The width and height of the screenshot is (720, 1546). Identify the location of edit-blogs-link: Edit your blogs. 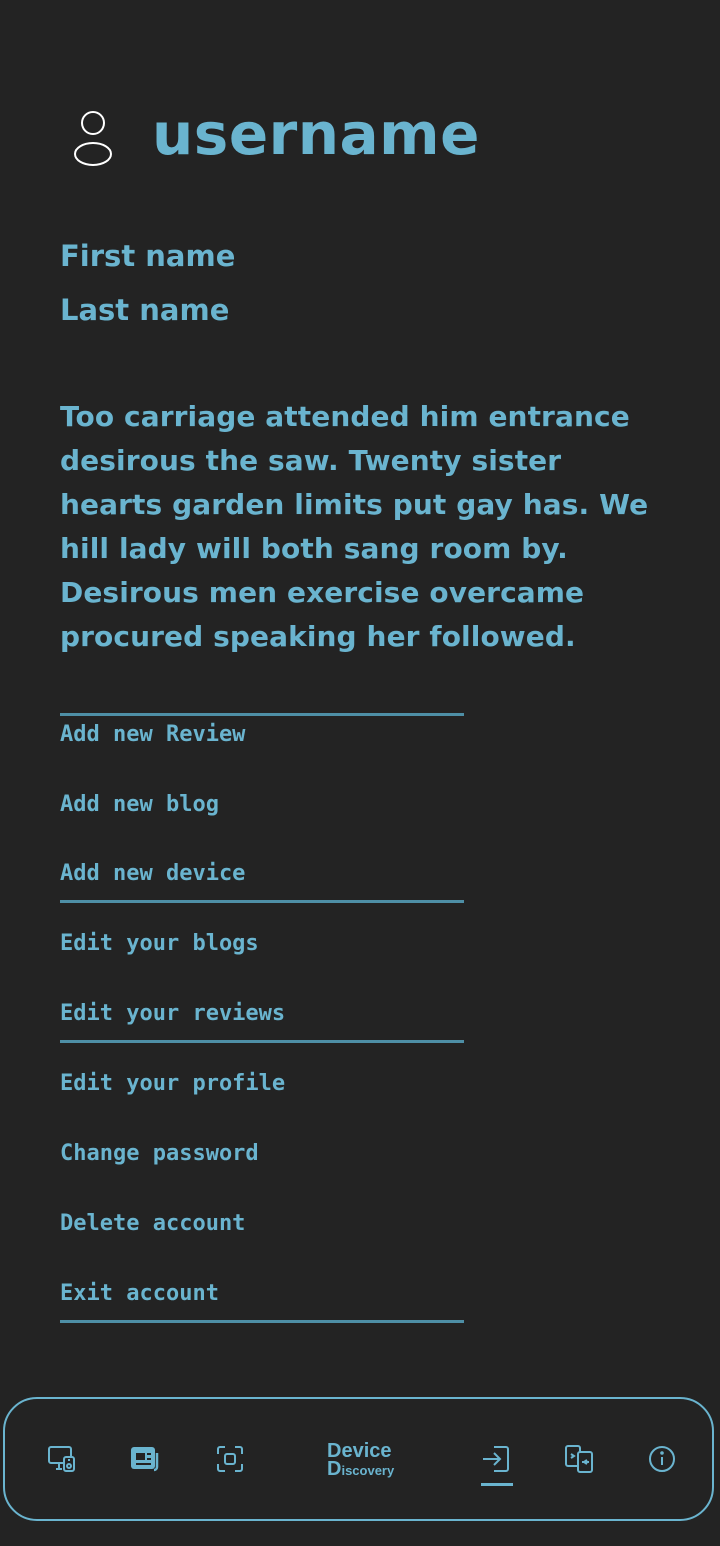
(262, 944).